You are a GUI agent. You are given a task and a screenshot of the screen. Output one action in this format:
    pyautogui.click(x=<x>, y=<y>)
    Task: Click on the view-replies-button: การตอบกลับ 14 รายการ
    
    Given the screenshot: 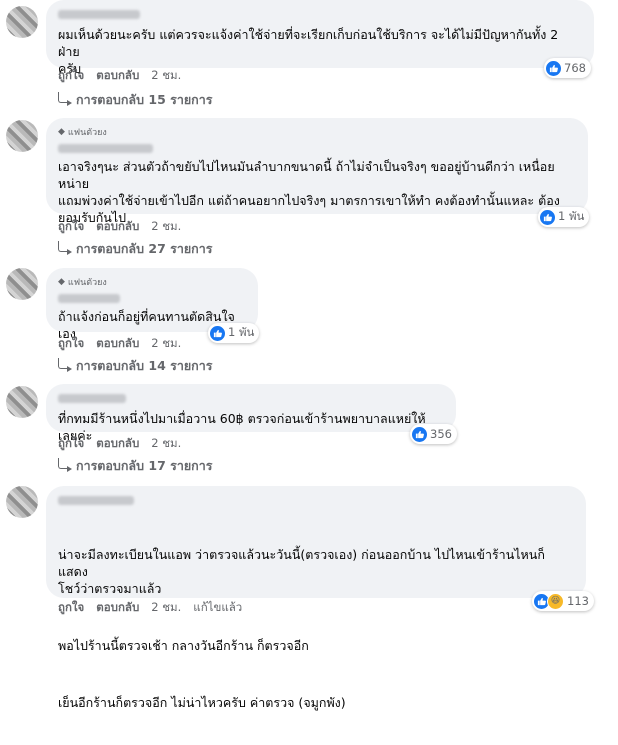 What is the action you would take?
    pyautogui.click(x=135, y=366)
    